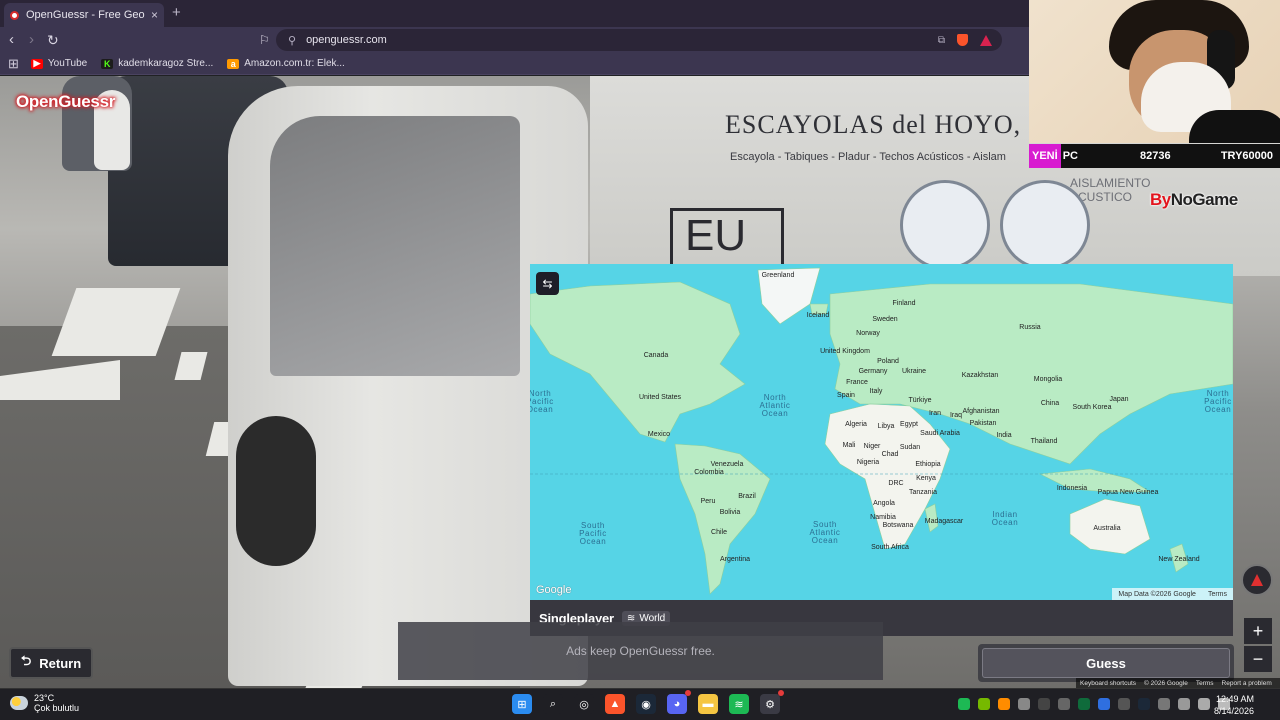  What do you see at coordinates (51, 663) in the screenshot?
I see `return-button: ⮌ Return` at bounding box center [51, 663].